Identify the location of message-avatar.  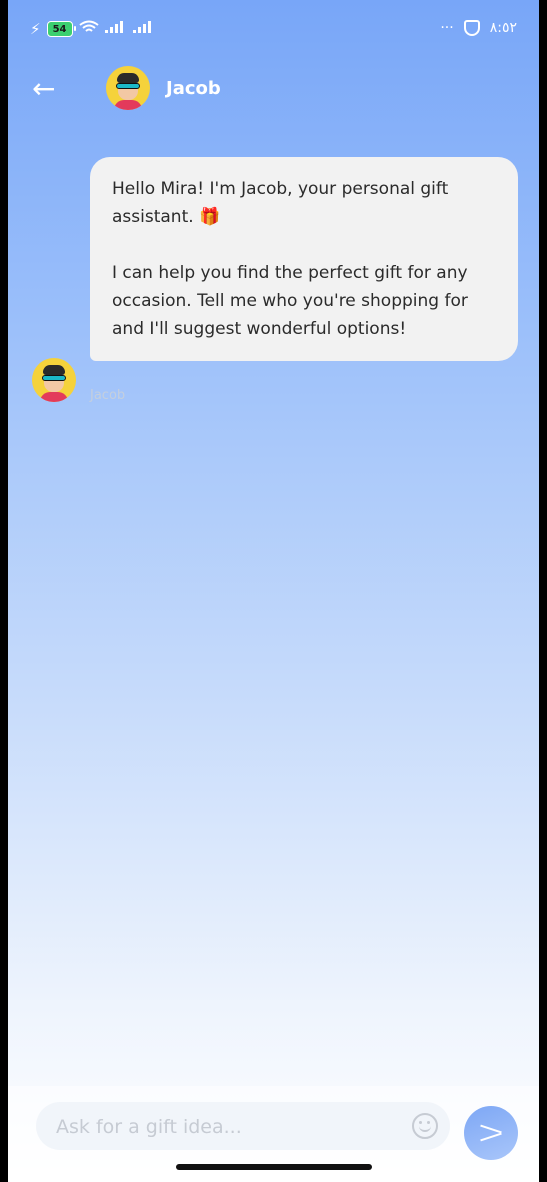
(54, 380).